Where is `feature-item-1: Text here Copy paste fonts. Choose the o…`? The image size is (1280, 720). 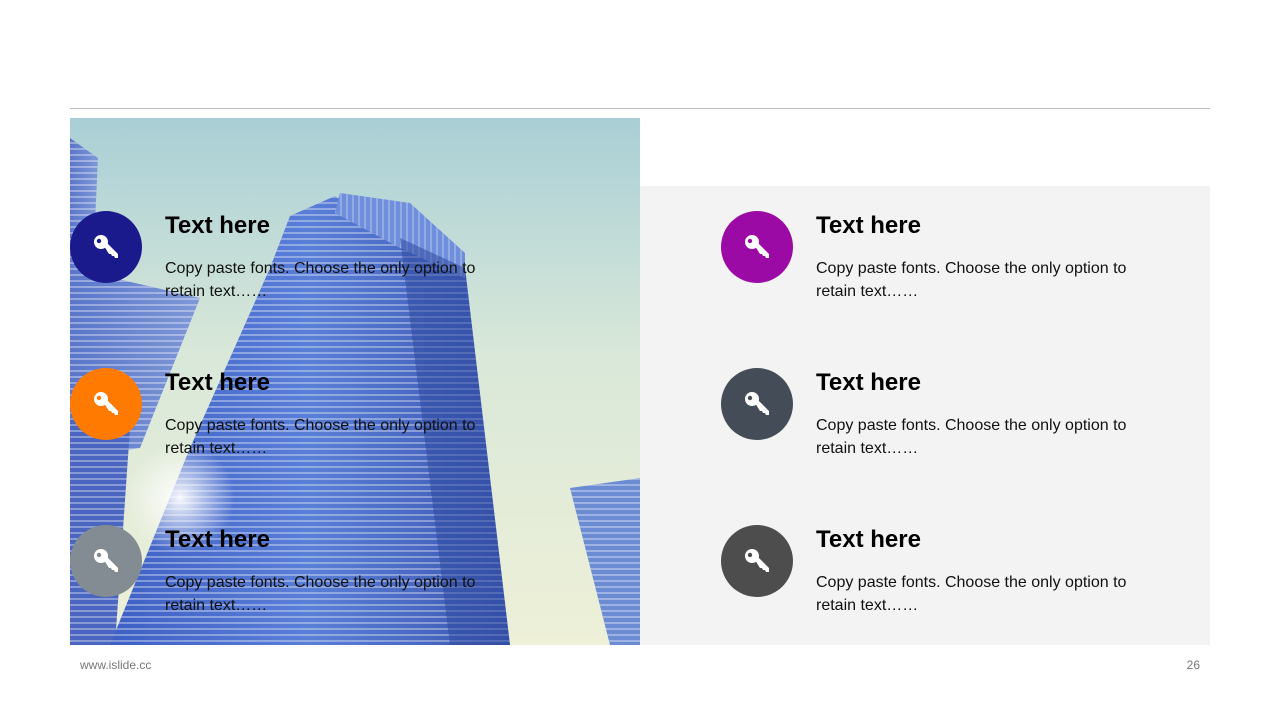 feature-item-1: Text here Copy paste fonts. Choose the o… is located at coordinates (280, 266).